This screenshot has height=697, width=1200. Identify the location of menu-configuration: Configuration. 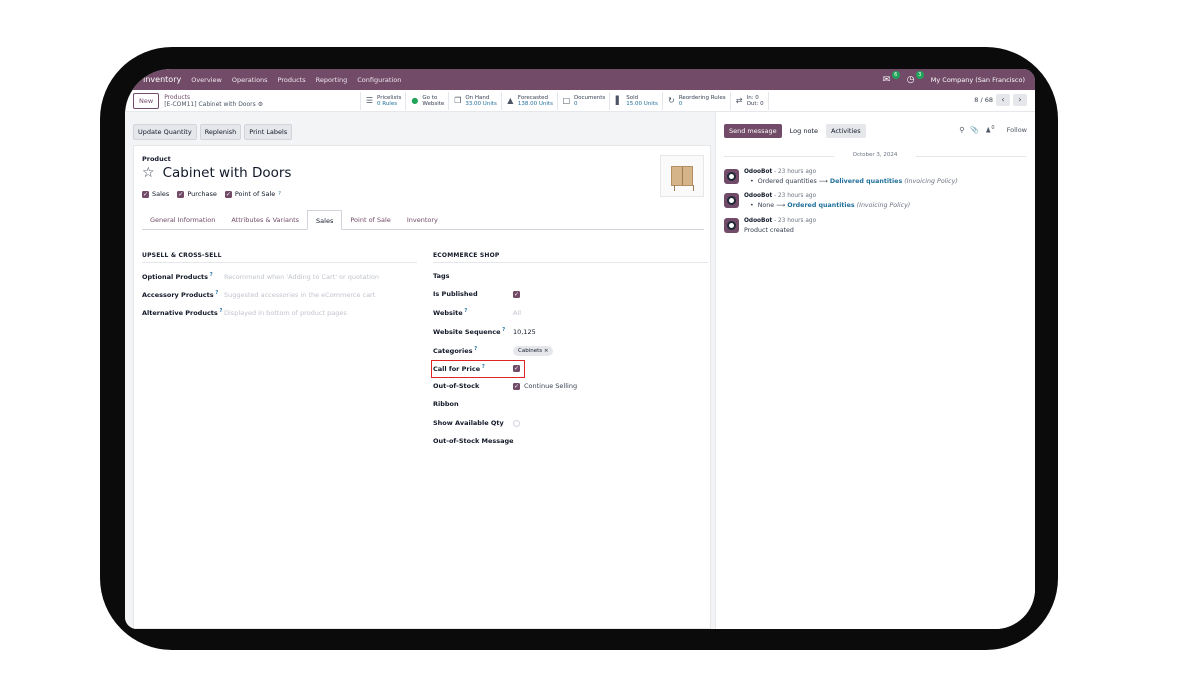
(379, 80).